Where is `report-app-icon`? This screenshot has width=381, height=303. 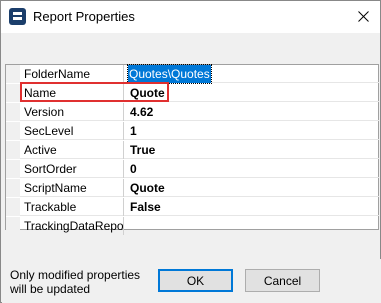 report-app-icon is located at coordinates (17, 16).